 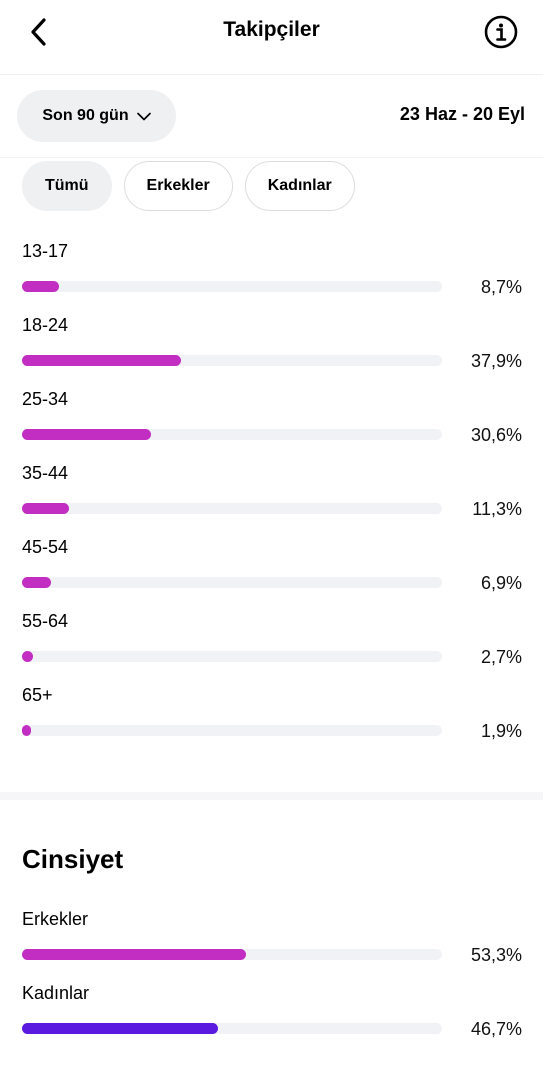 What do you see at coordinates (45, 325) in the screenshot?
I see `age-label: 18-24` at bounding box center [45, 325].